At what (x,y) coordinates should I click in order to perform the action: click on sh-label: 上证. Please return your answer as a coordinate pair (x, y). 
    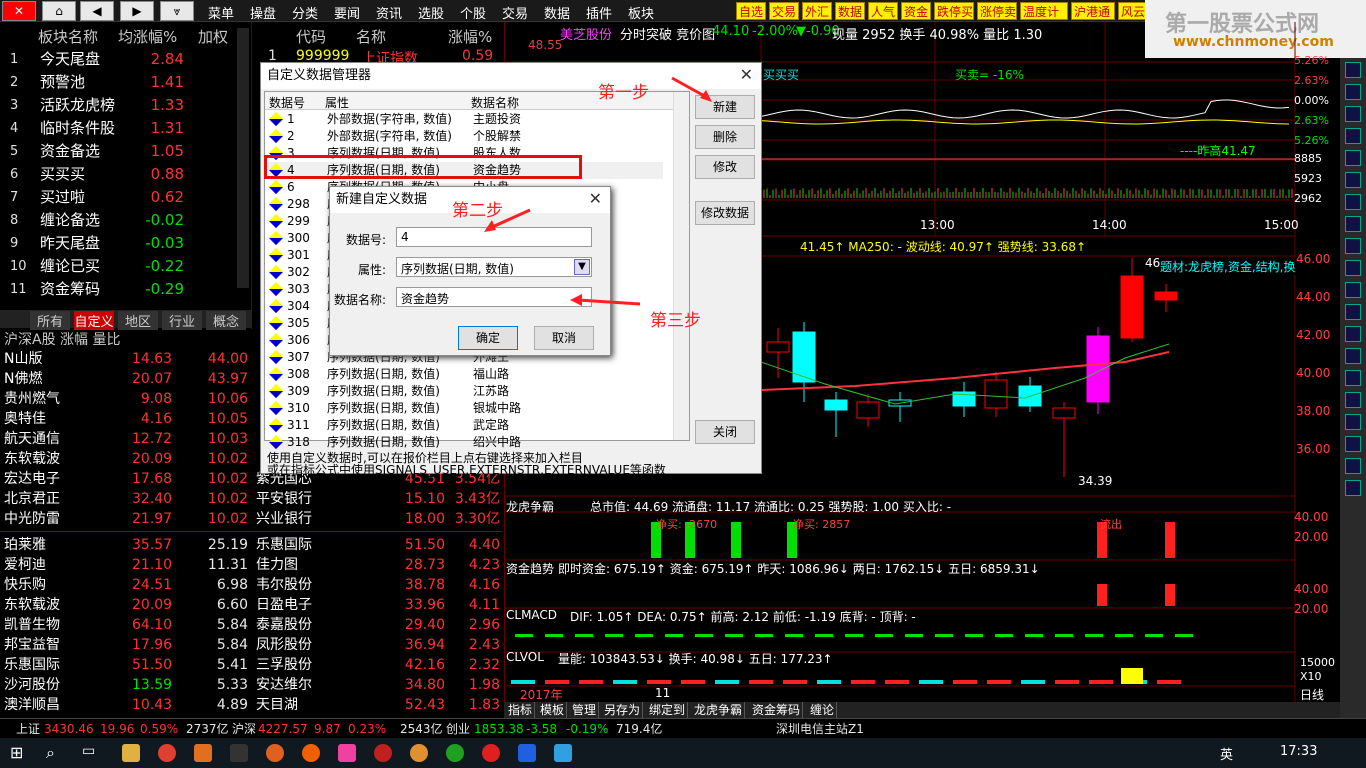
    Looking at the image, I should click on (28, 729).